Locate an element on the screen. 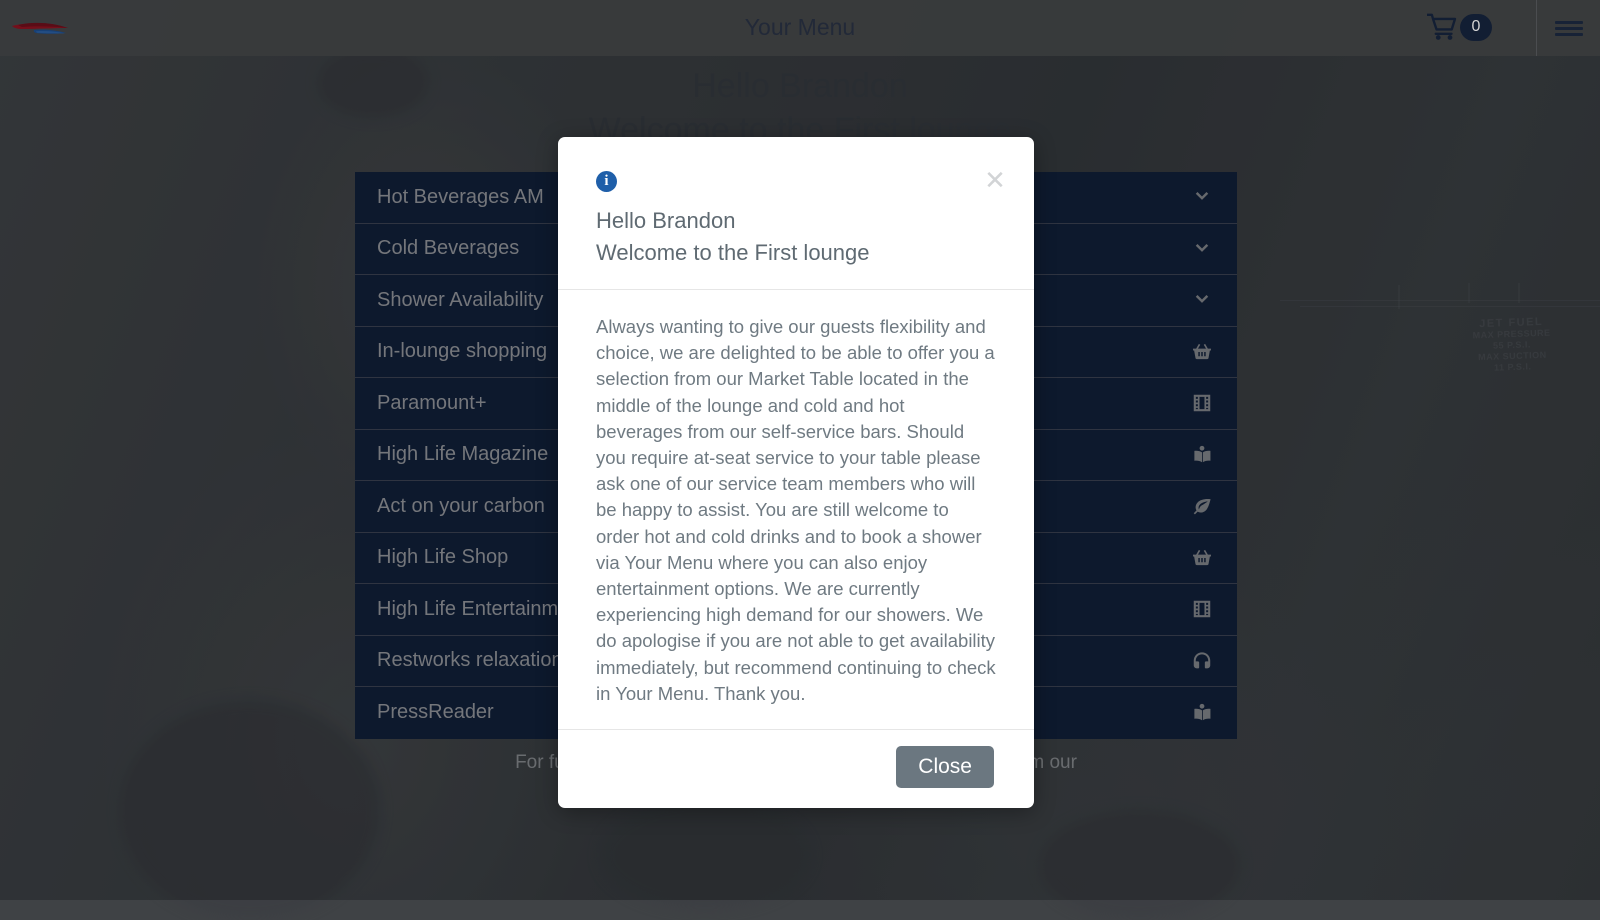 The height and width of the screenshot is (920, 1600). close-button: Close is located at coordinates (945, 767).